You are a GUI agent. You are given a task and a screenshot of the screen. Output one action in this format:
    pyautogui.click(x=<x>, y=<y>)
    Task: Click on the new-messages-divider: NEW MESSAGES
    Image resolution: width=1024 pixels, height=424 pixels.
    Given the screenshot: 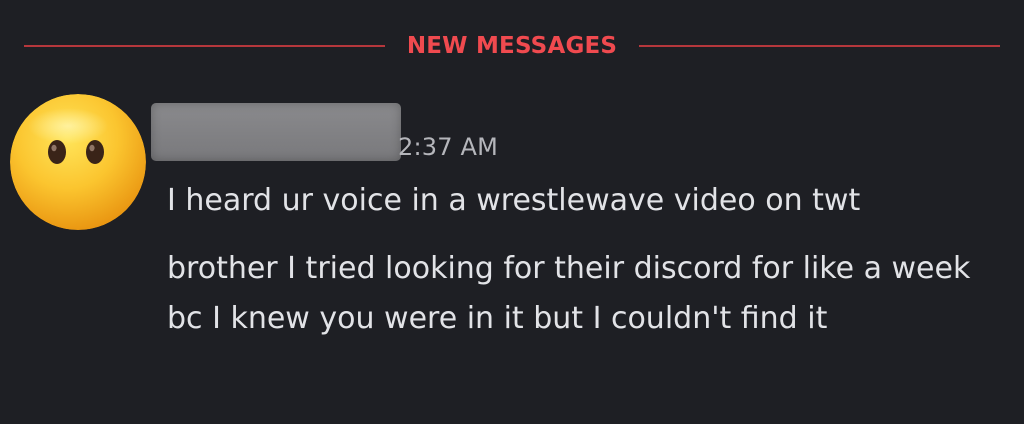 What is the action you would take?
    pyautogui.click(x=512, y=46)
    